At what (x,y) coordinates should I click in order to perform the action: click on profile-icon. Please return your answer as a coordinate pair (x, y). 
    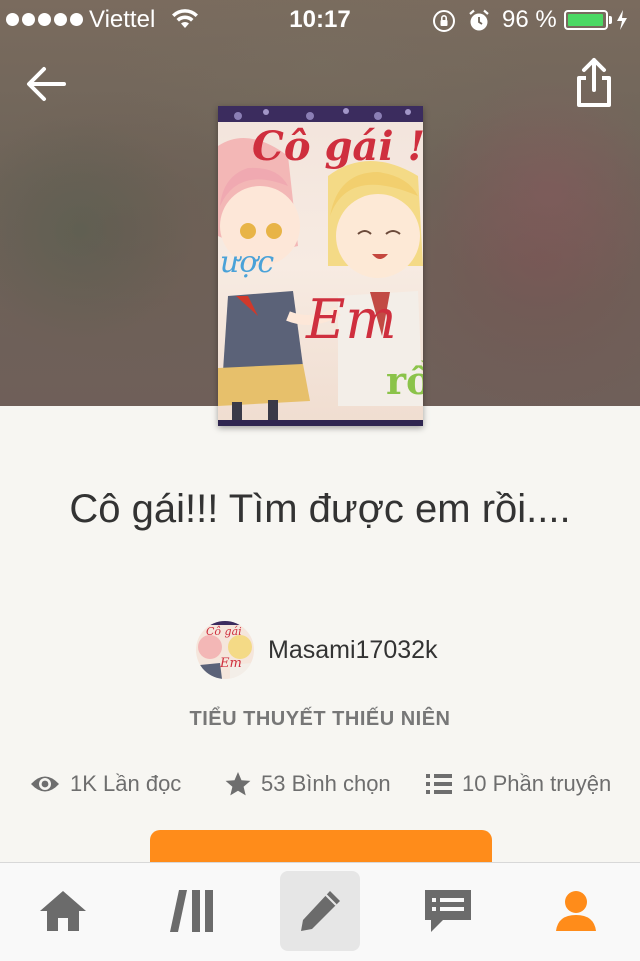
    Looking at the image, I should click on (576, 911).